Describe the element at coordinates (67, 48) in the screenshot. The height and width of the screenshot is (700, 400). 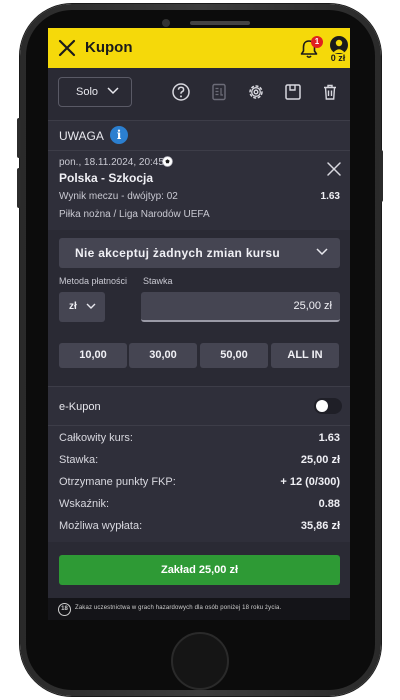
I see `close-icon` at that location.